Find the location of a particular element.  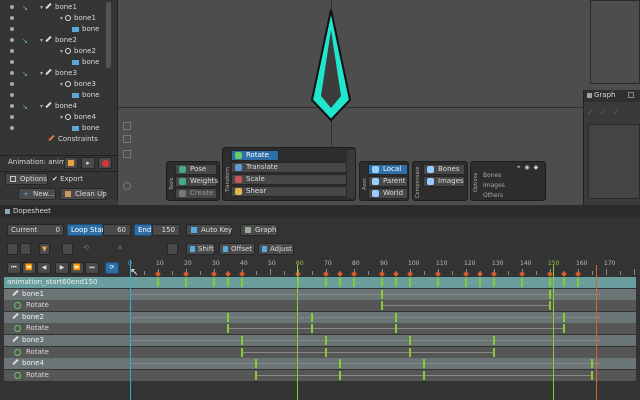

weights-tool: Weights is located at coordinates (196, 181).